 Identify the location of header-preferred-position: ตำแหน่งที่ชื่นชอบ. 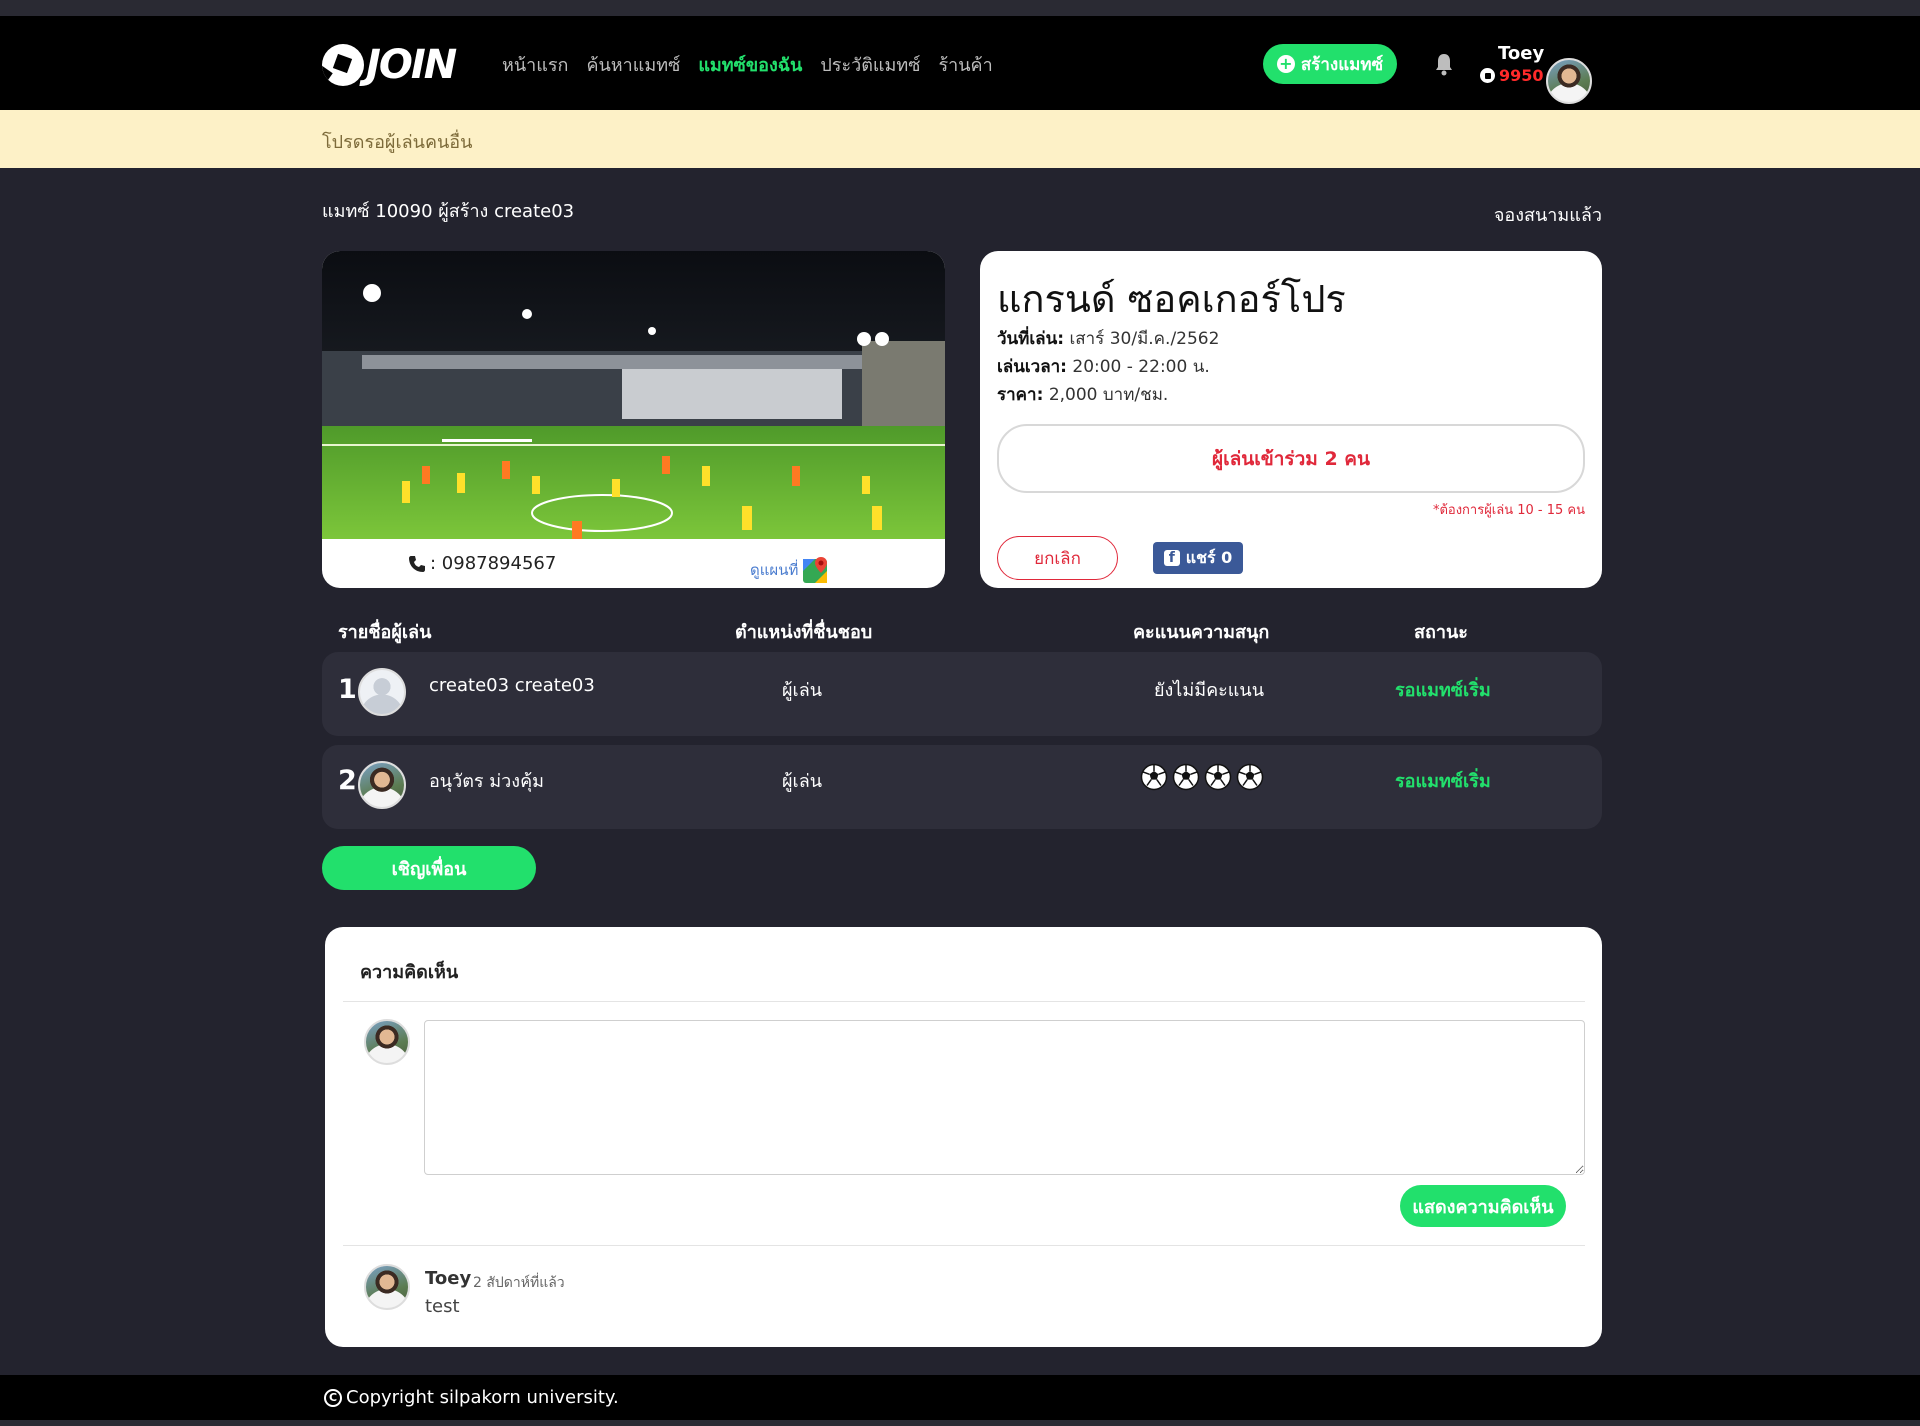
(804, 632).